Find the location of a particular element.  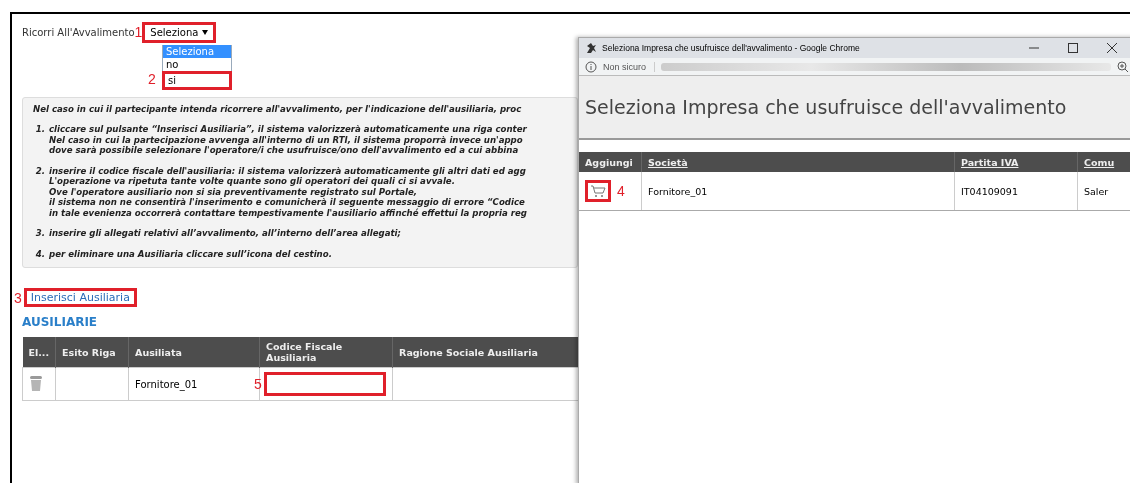

step-number: 2. is located at coordinates (39, 171).